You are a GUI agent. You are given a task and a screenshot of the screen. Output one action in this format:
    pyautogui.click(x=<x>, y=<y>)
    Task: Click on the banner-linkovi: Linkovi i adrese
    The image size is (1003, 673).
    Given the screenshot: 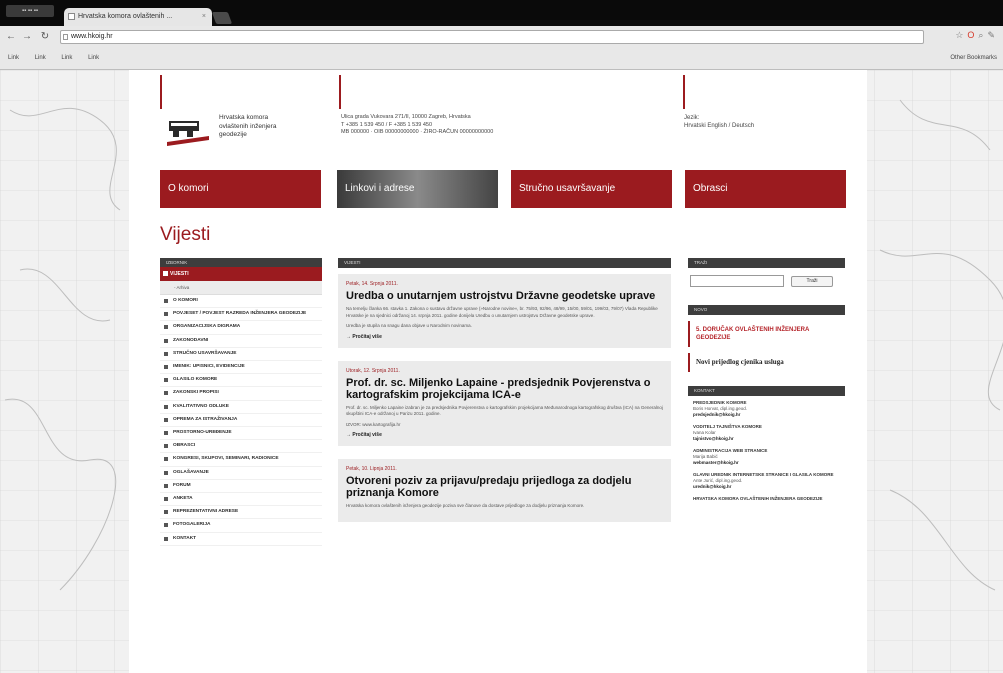 What is the action you would take?
    pyautogui.click(x=417, y=189)
    